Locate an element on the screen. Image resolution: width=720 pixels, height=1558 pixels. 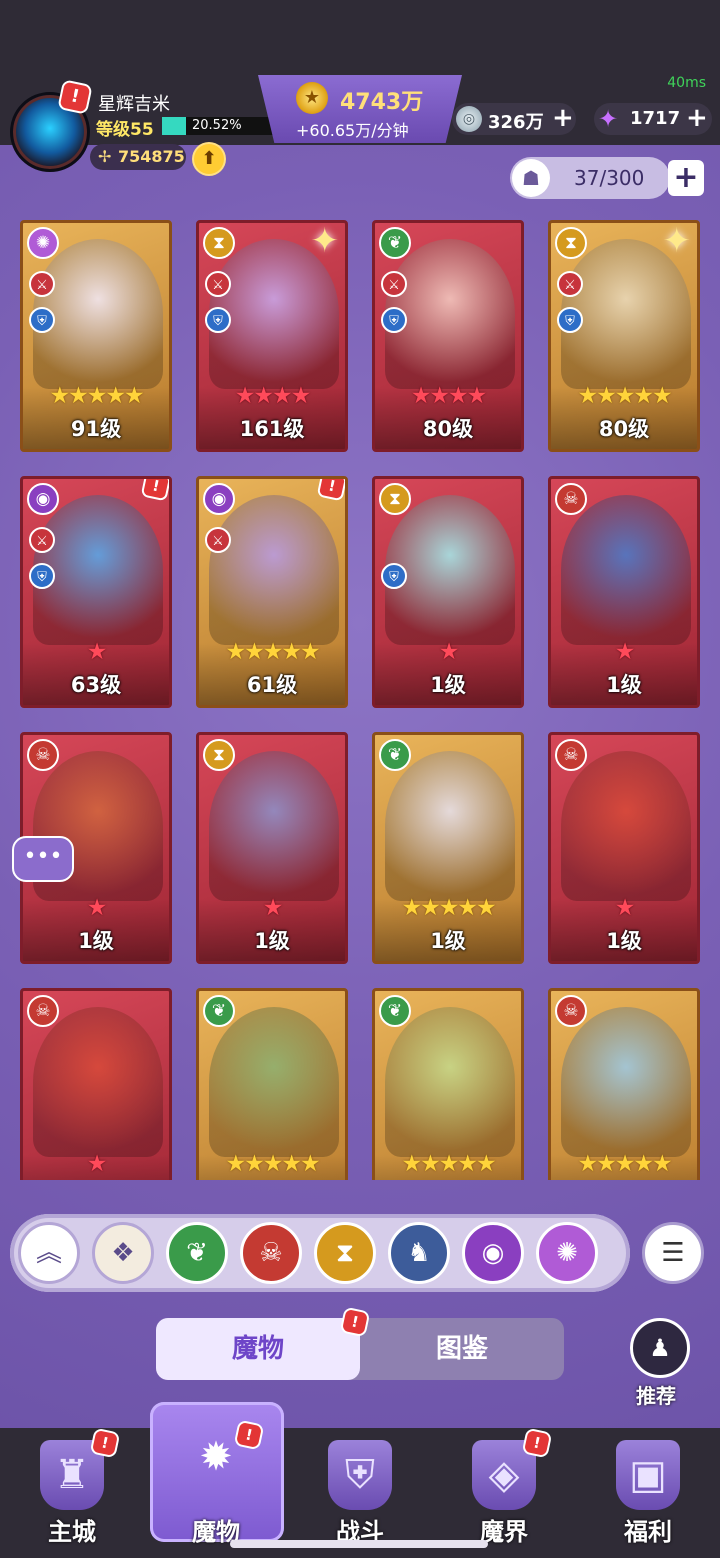
sort-button: ☰ is located at coordinates (673, 1253).